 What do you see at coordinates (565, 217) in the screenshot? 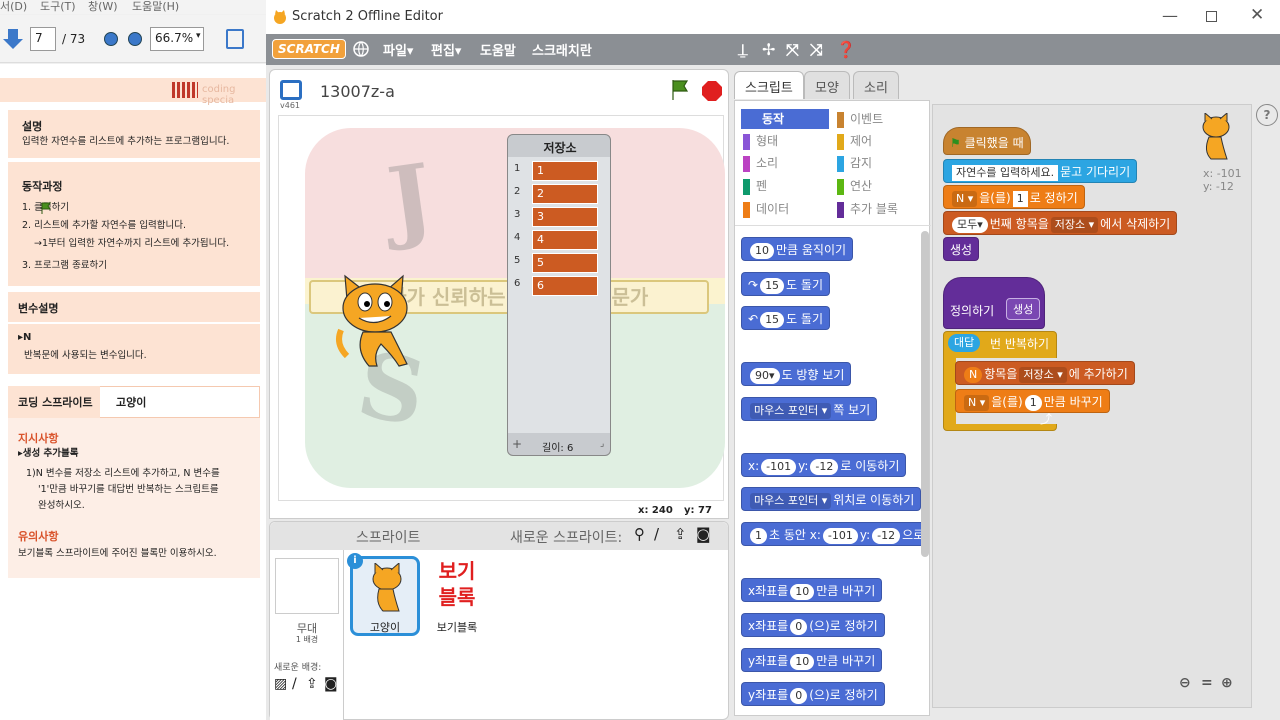
I see `list-item: 3` at bounding box center [565, 217].